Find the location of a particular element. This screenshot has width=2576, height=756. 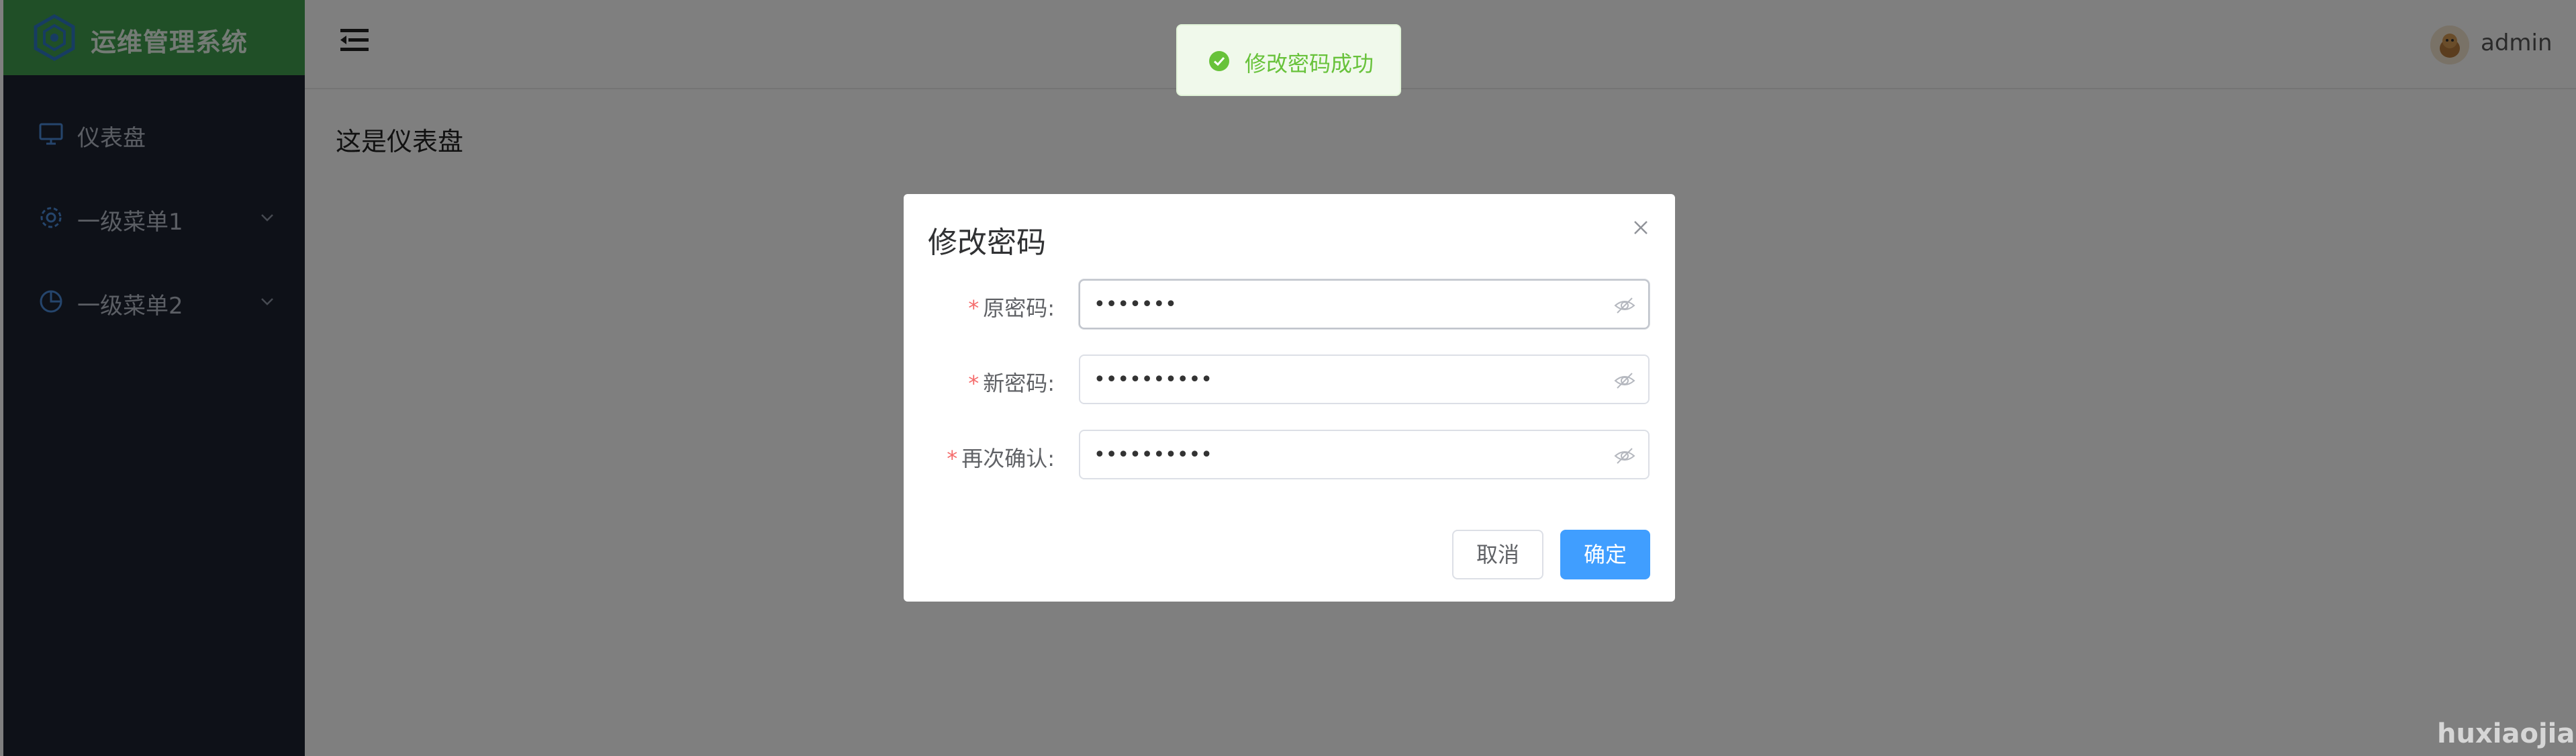

field-label: * 新密码: is located at coordinates (1011, 383).